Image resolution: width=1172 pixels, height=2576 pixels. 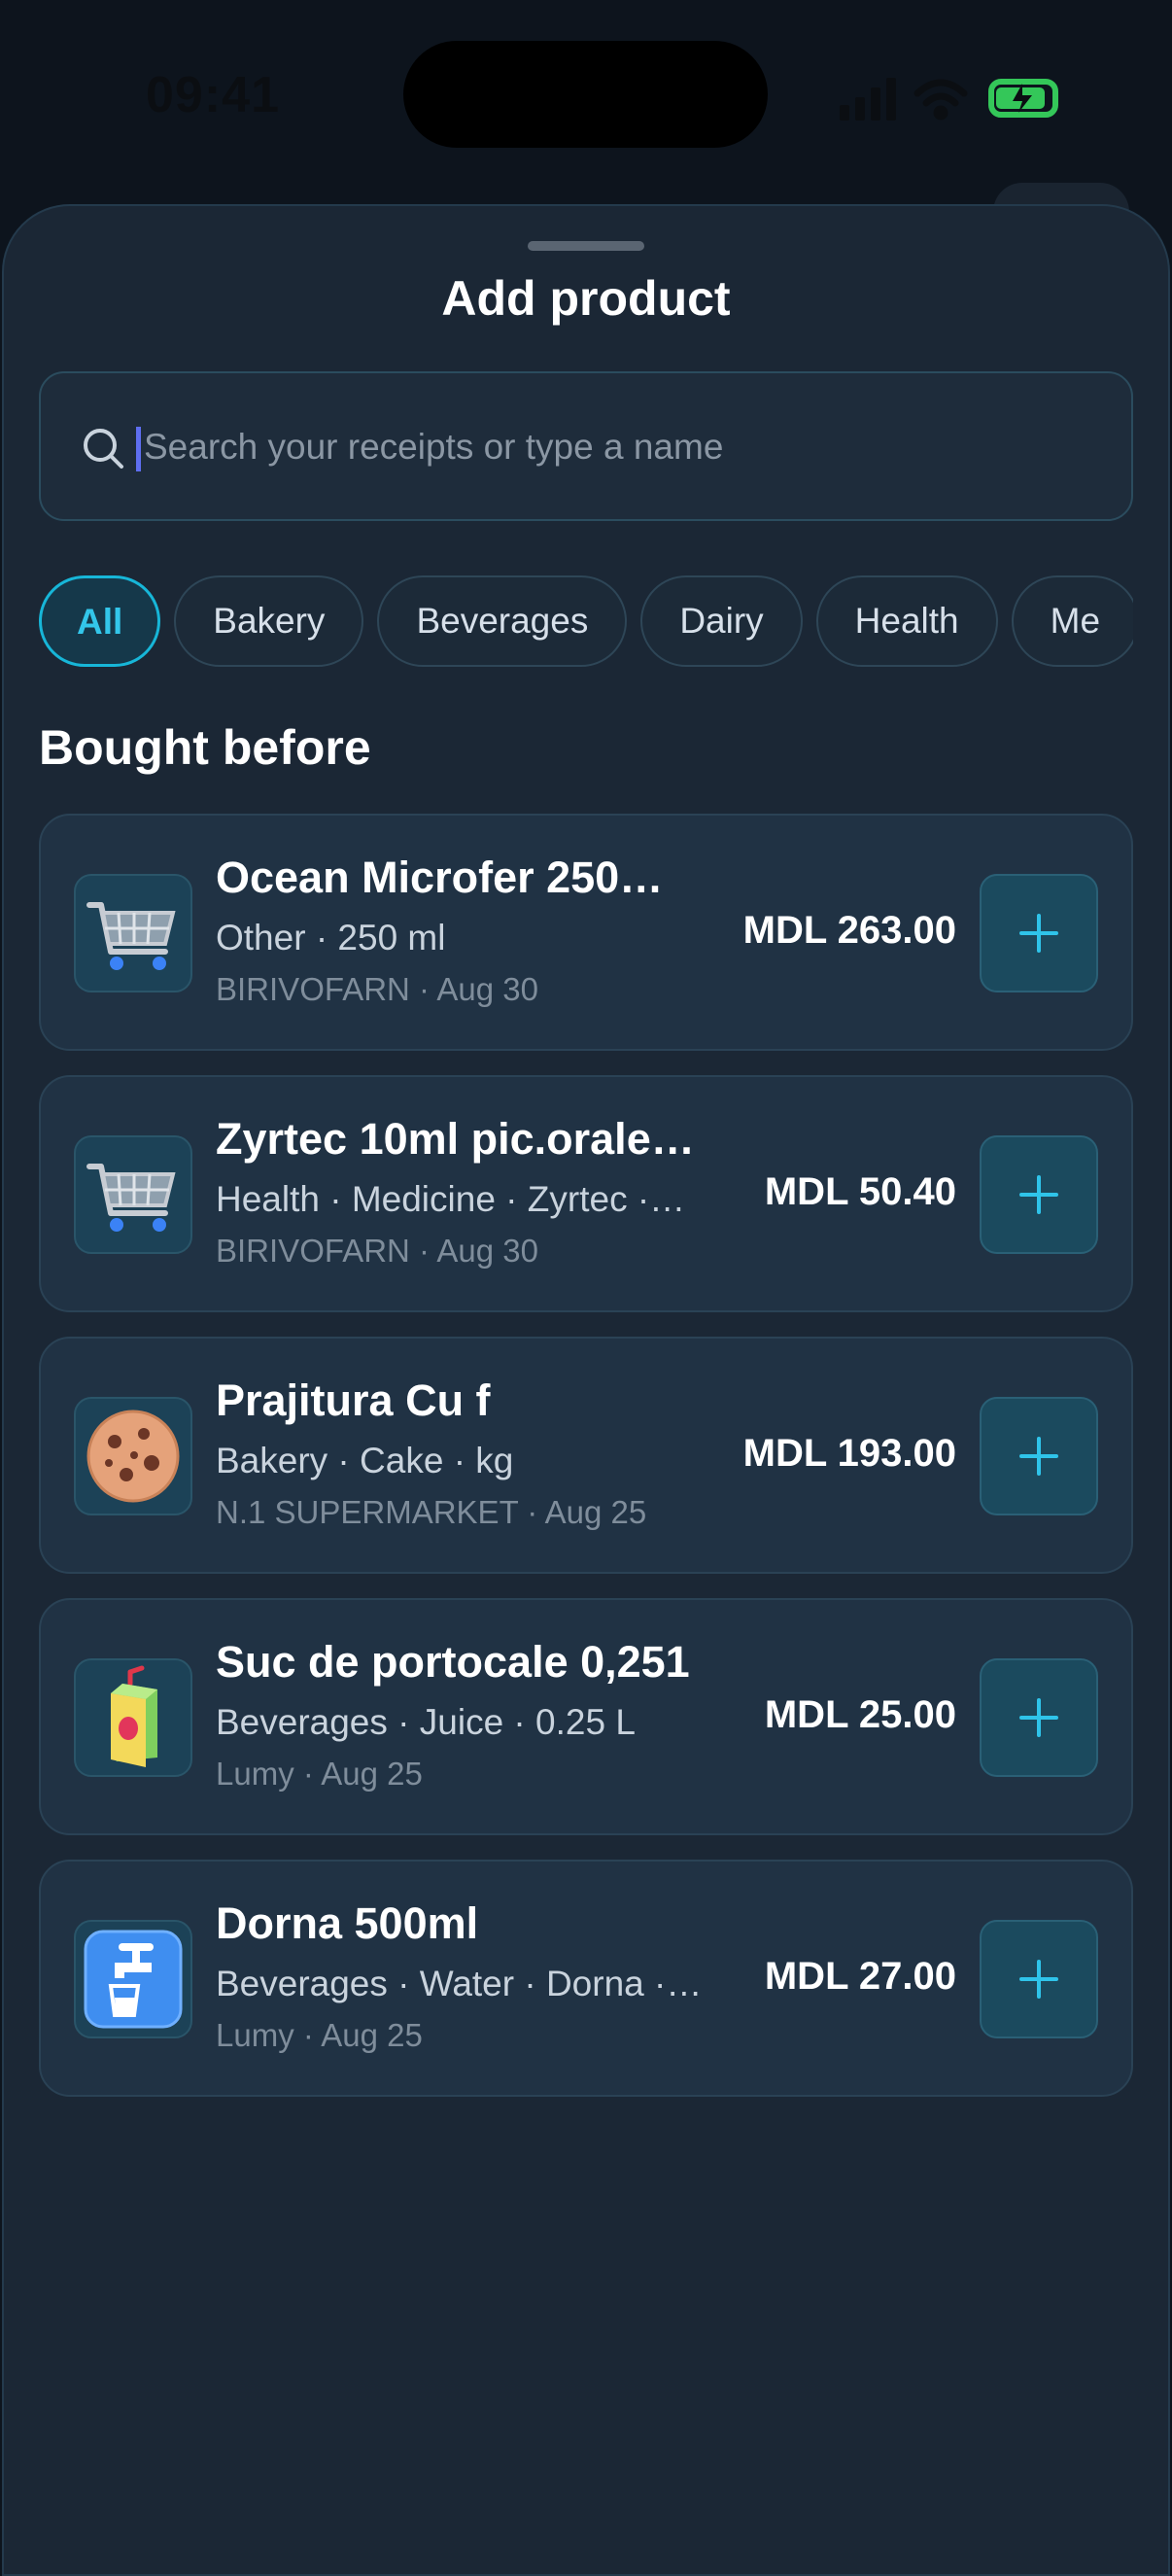 I want to click on filter-chip-all: All, so click(x=100, y=621).